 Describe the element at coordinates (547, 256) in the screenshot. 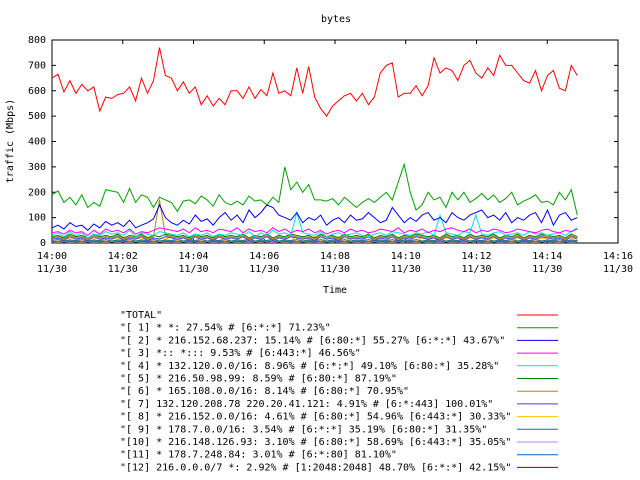

I see `x-tick-label-time: 14:14` at that location.